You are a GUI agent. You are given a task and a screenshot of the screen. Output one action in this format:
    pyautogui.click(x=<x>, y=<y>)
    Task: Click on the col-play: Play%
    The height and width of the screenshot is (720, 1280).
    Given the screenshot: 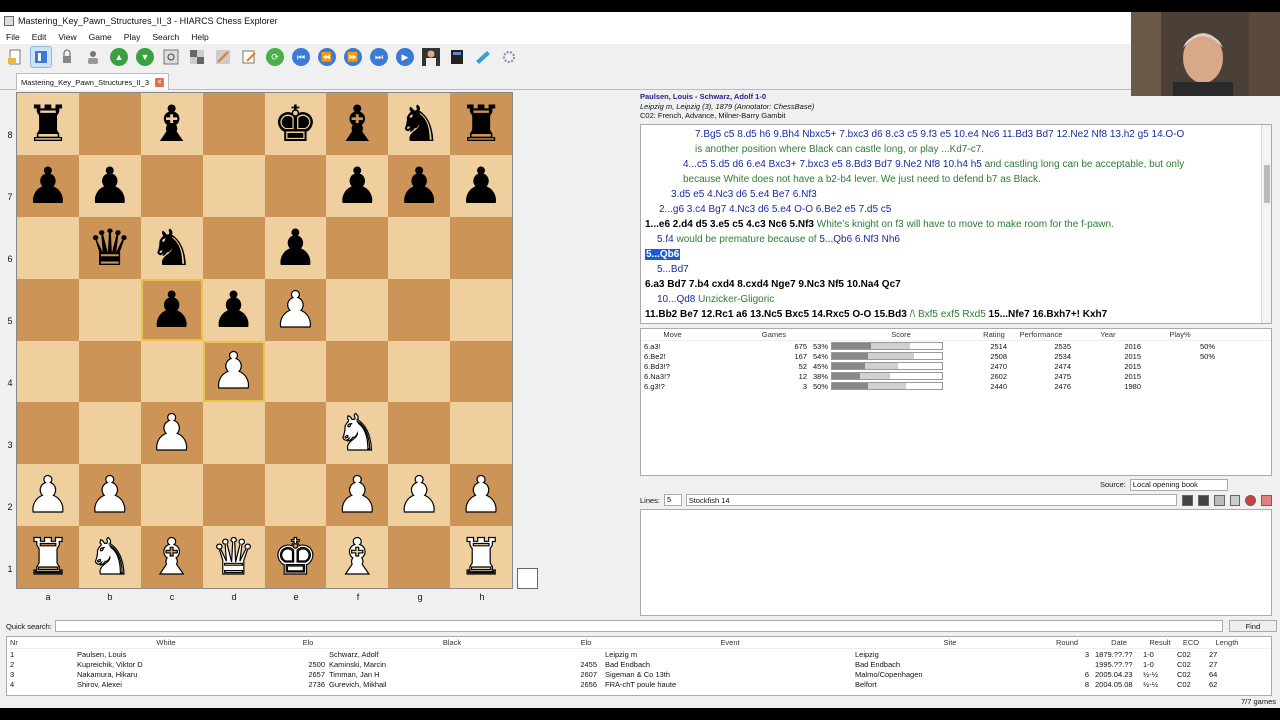 What is the action you would take?
    pyautogui.click(x=1180, y=334)
    